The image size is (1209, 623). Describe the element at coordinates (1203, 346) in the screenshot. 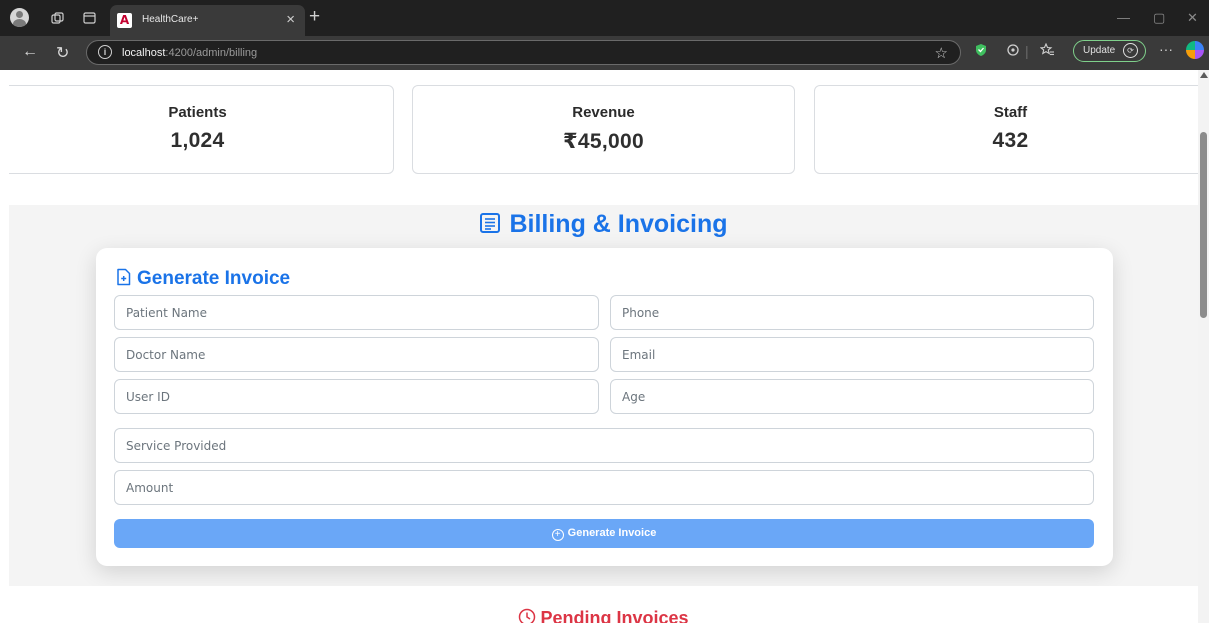

I see `page-scrollbar` at that location.